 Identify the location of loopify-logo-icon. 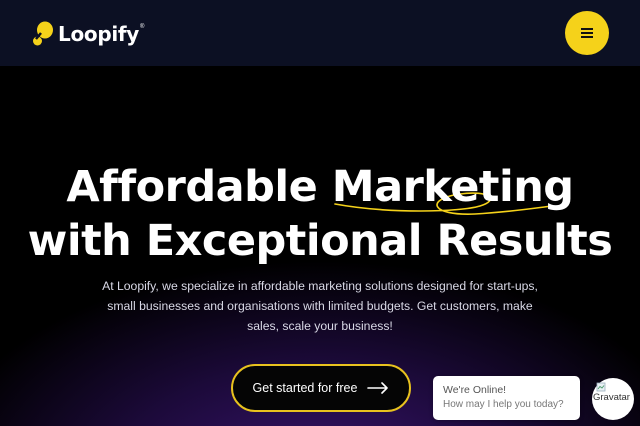
(43, 33).